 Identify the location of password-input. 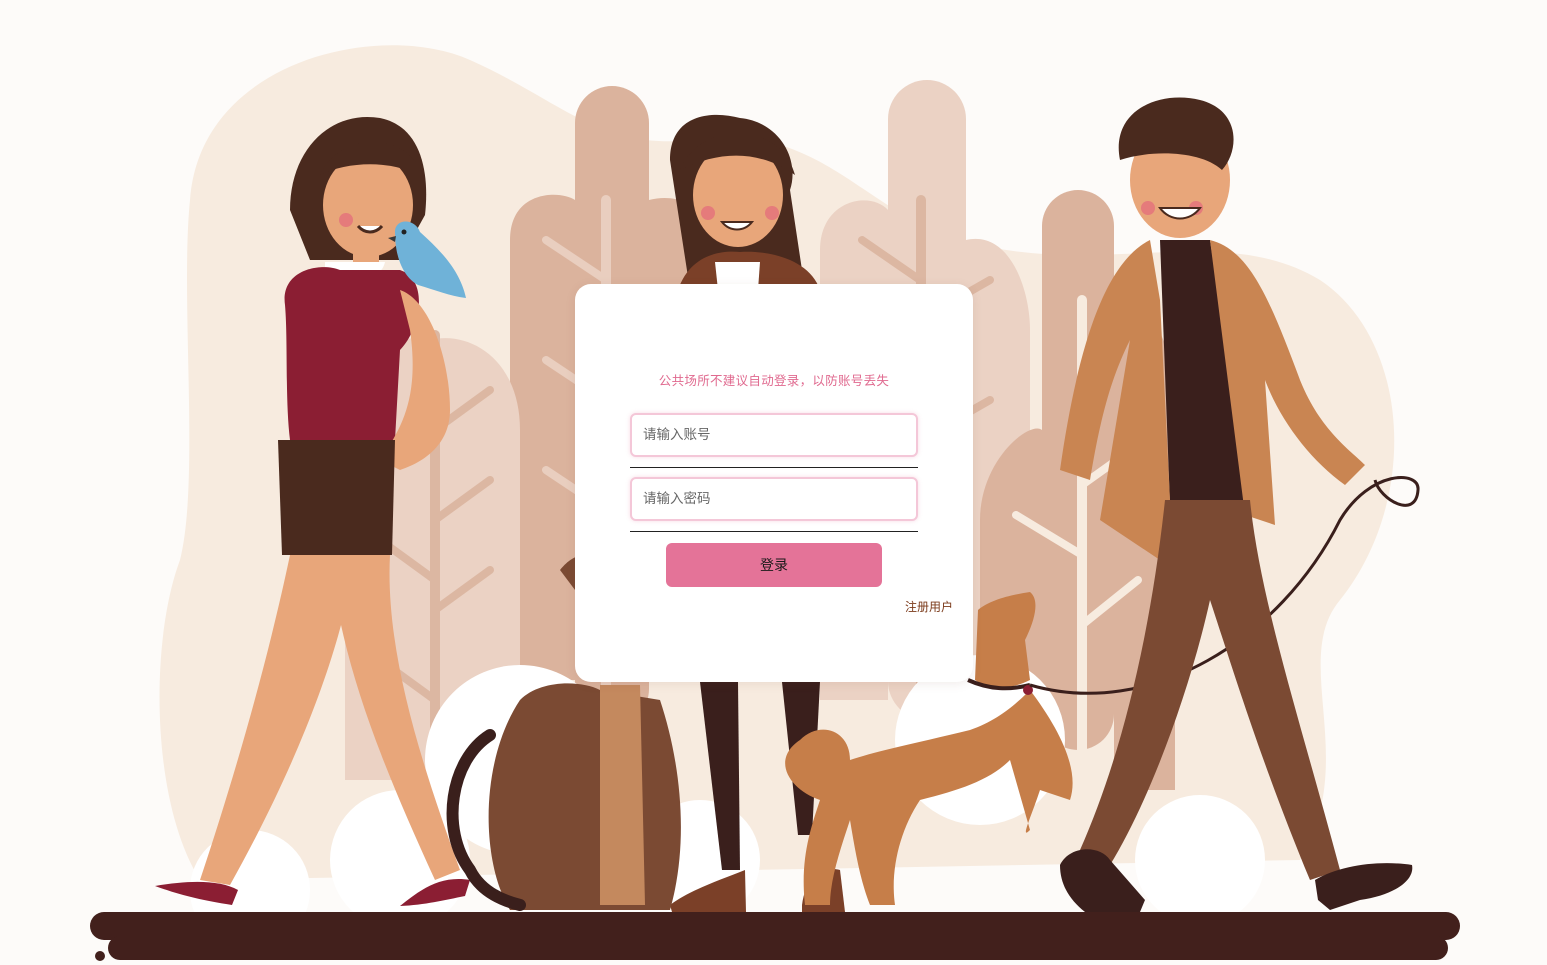
(774, 499).